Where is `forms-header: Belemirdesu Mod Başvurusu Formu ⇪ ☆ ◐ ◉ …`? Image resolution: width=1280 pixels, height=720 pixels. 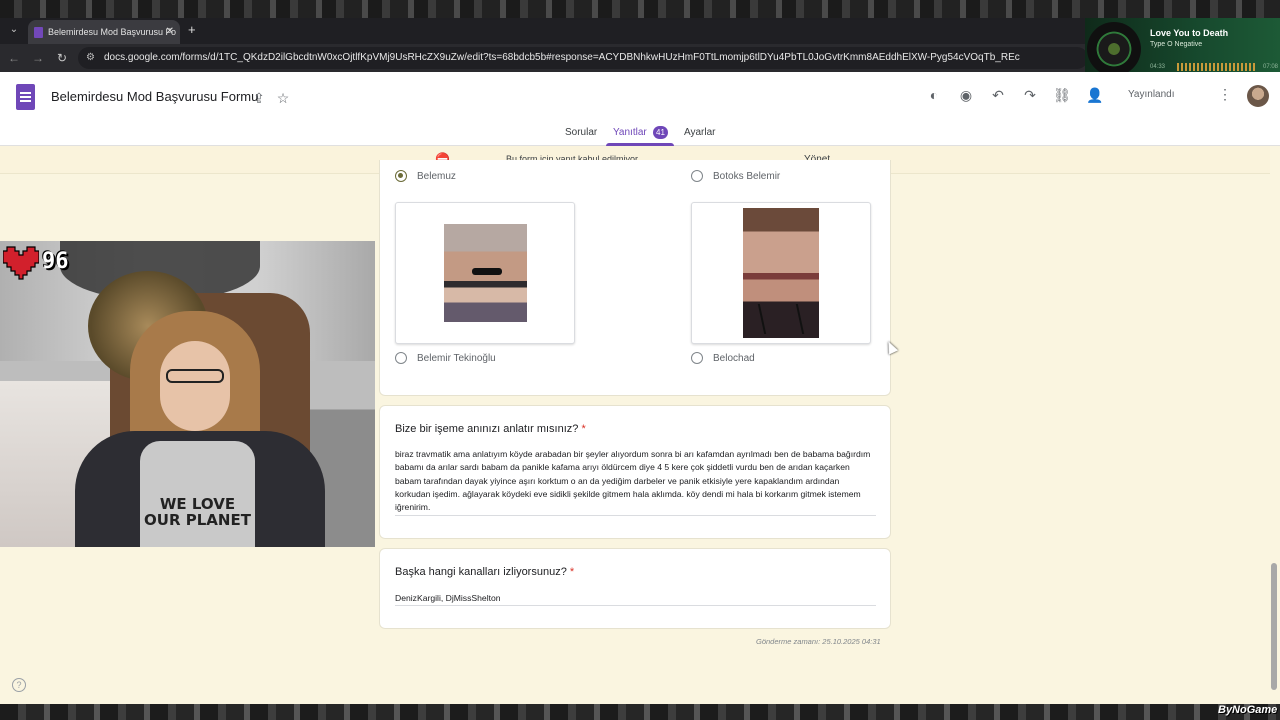
forms-header: Belemirdesu Mod Başvurusu Formu ⇪ ☆ ◐ ◉ … is located at coordinates (640, 109).